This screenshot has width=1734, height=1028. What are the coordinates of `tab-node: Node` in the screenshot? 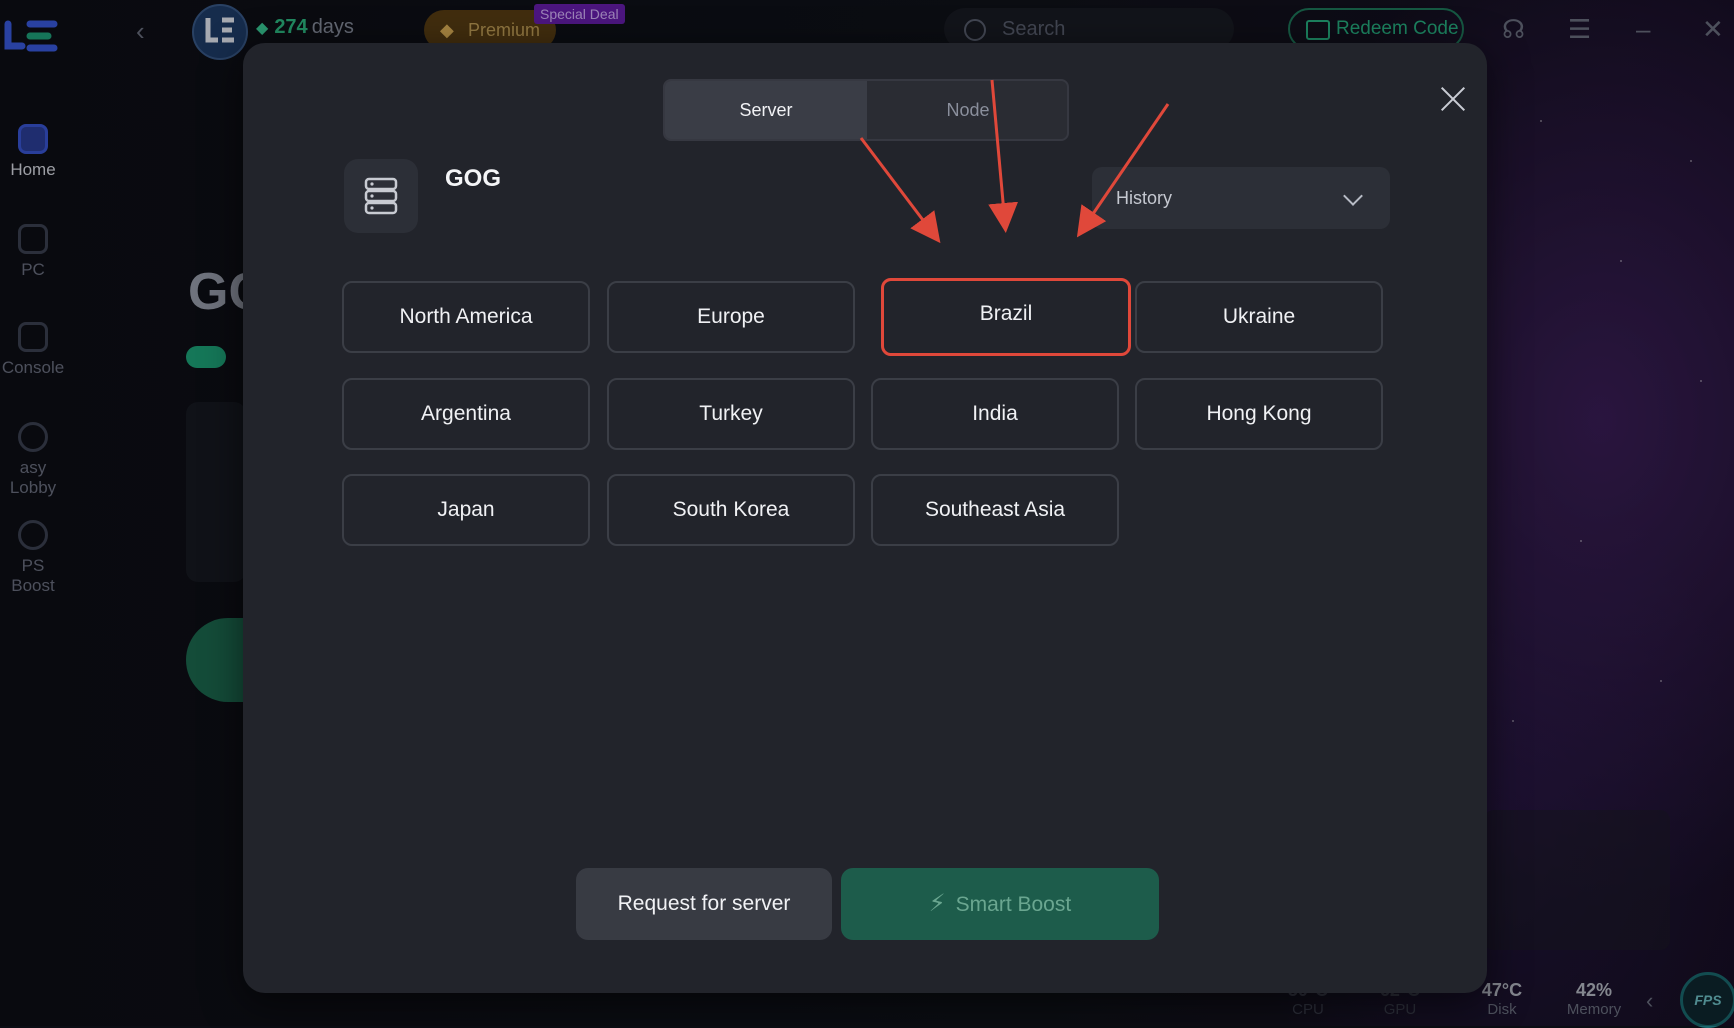 It's located at (967, 110).